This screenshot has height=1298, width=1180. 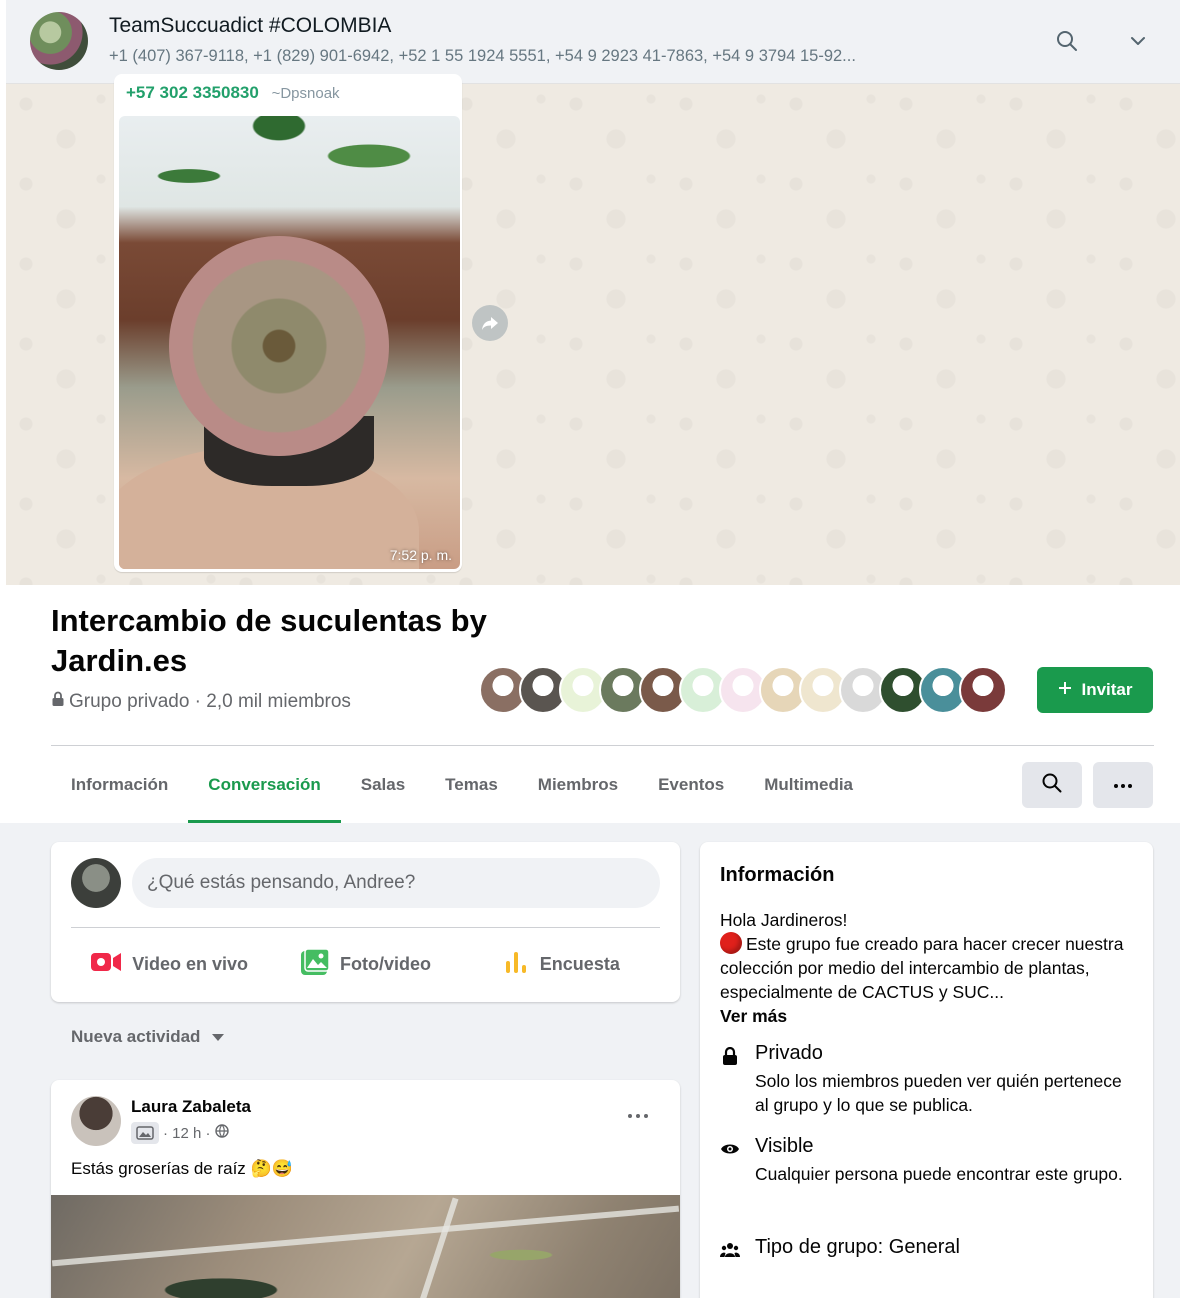 I want to click on photo-succulent, so click(x=279, y=346).